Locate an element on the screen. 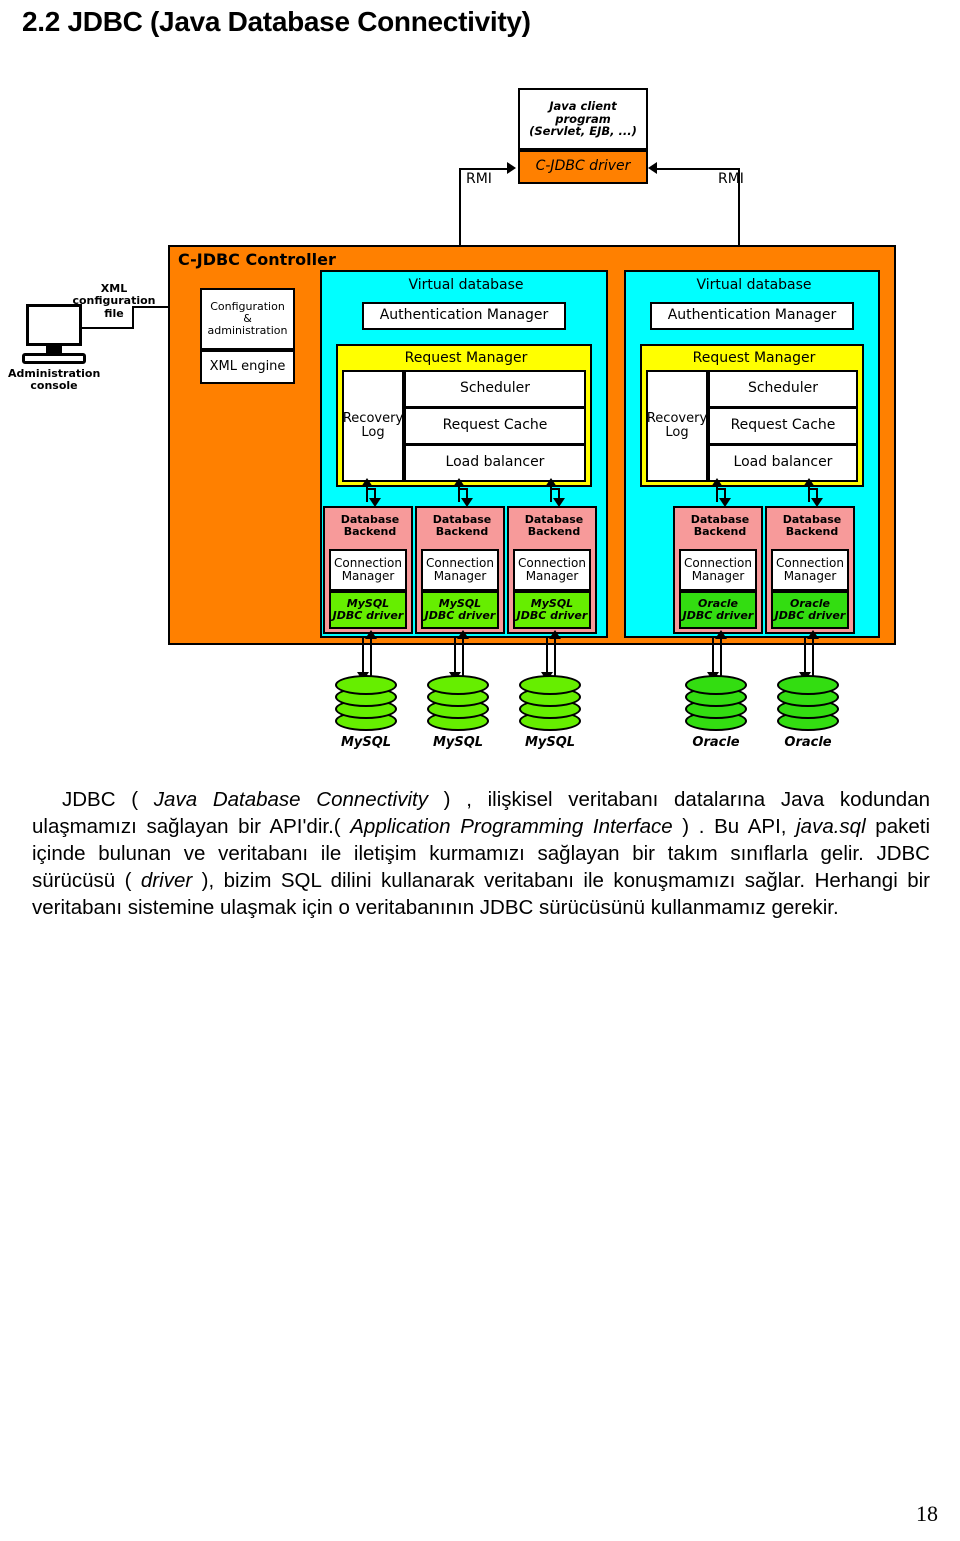  body-italic-api-expansion: Application Programming Interface is located at coordinates (511, 826).